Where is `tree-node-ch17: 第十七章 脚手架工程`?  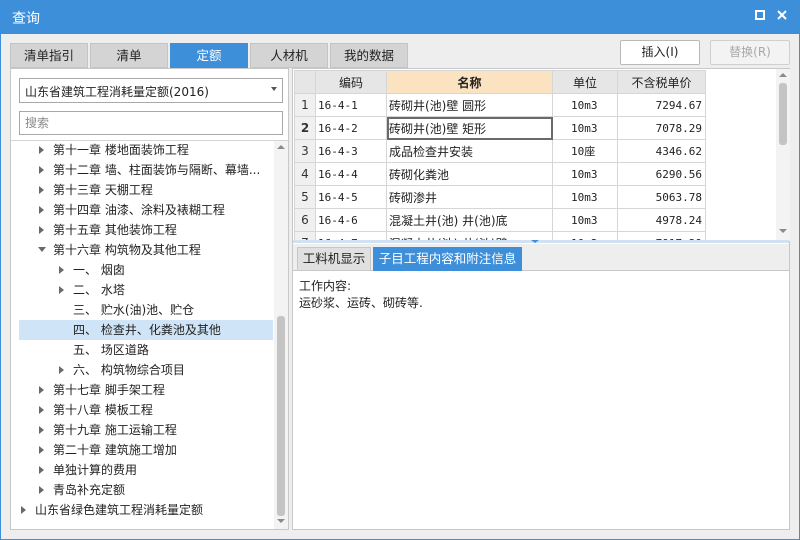 tree-node-ch17: 第十七章 脚手架工程 is located at coordinates (142, 390).